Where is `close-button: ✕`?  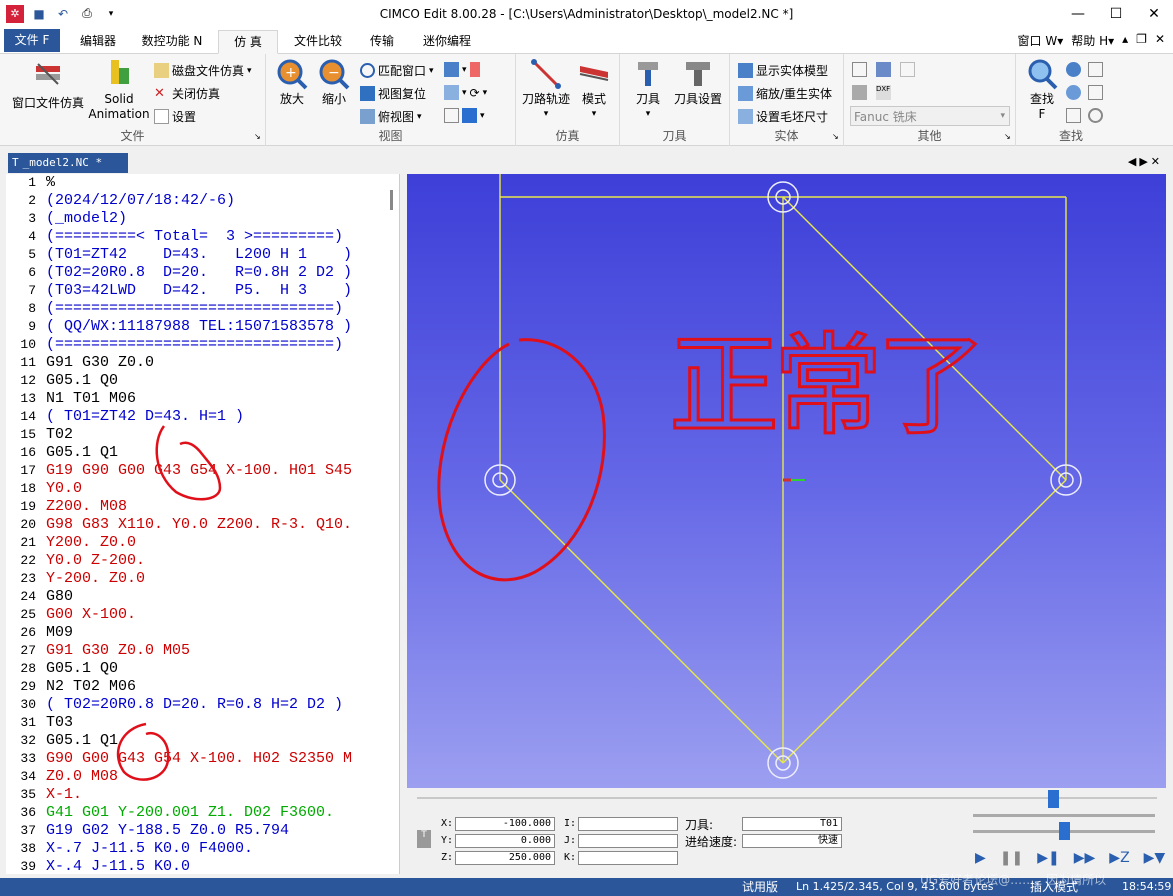
close-button: ✕ is located at coordinates (1154, 13).